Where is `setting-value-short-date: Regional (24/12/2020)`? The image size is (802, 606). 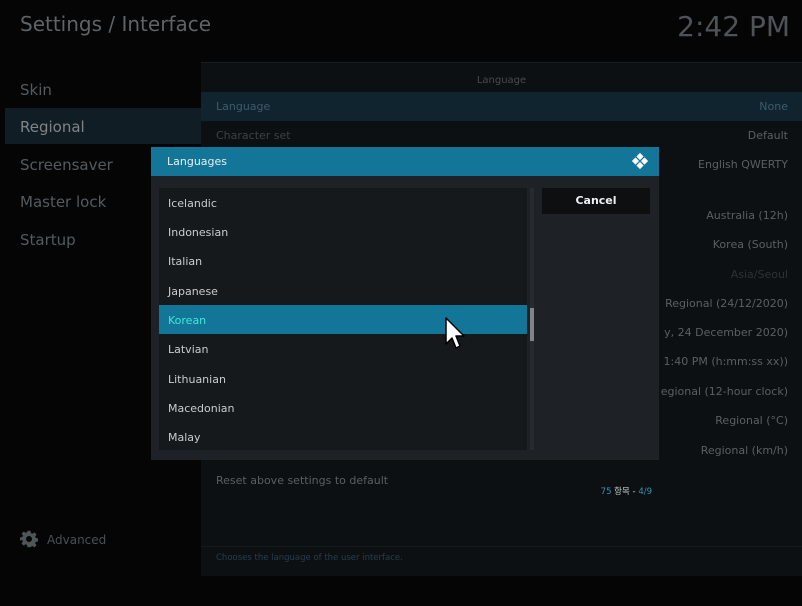 setting-value-short-date: Regional (24/12/2020) is located at coordinates (726, 303).